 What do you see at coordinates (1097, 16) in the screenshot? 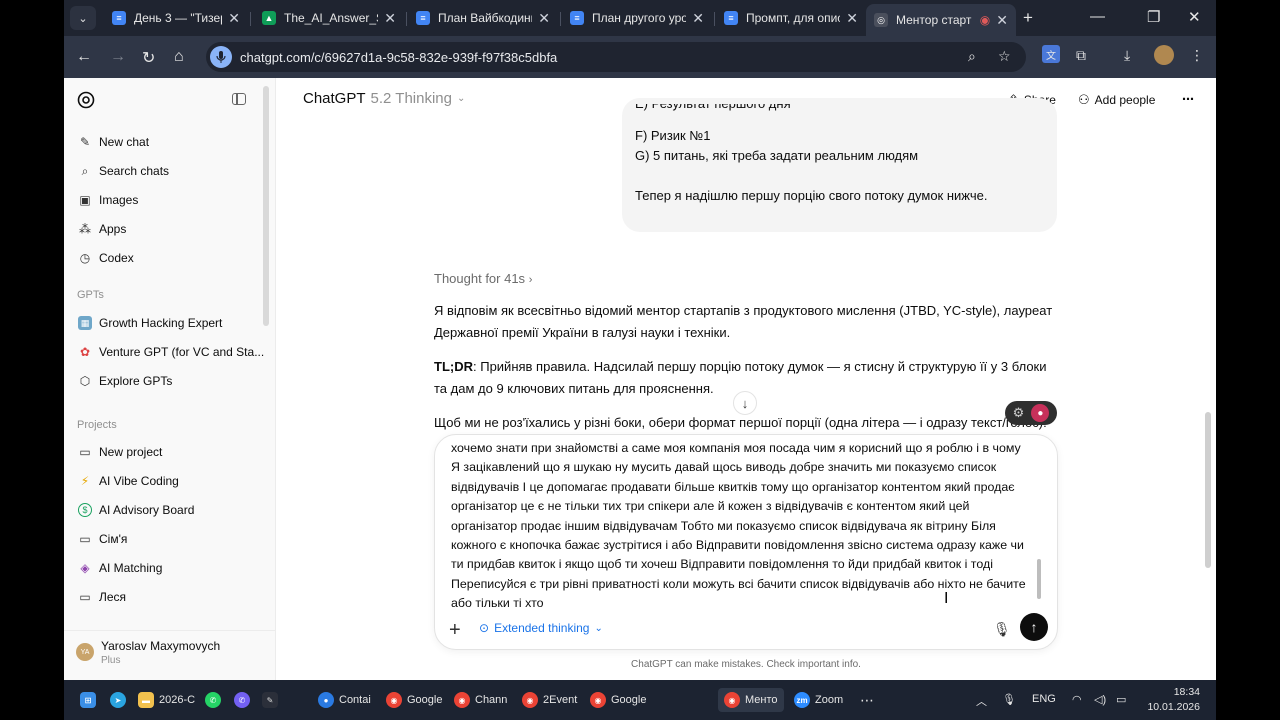
I see `minimize-button: —` at bounding box center [1097, 16].